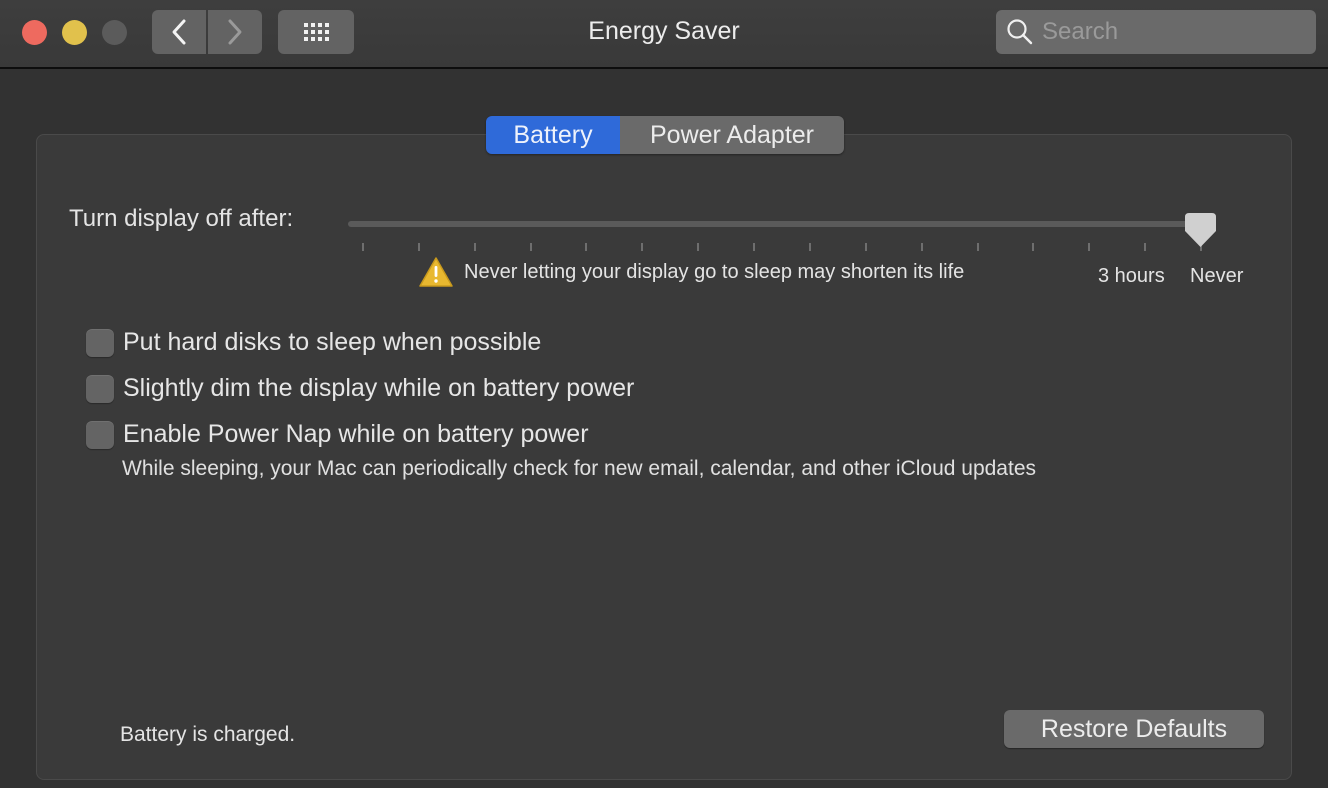  I want to click on chevron-left-icon, so click(179, 32).